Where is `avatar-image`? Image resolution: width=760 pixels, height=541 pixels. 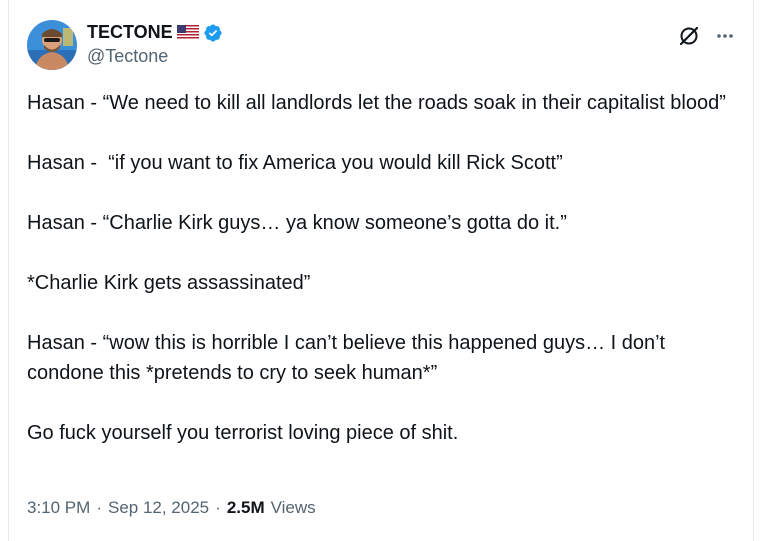 avatar-image is located at coordinates (52, 45).